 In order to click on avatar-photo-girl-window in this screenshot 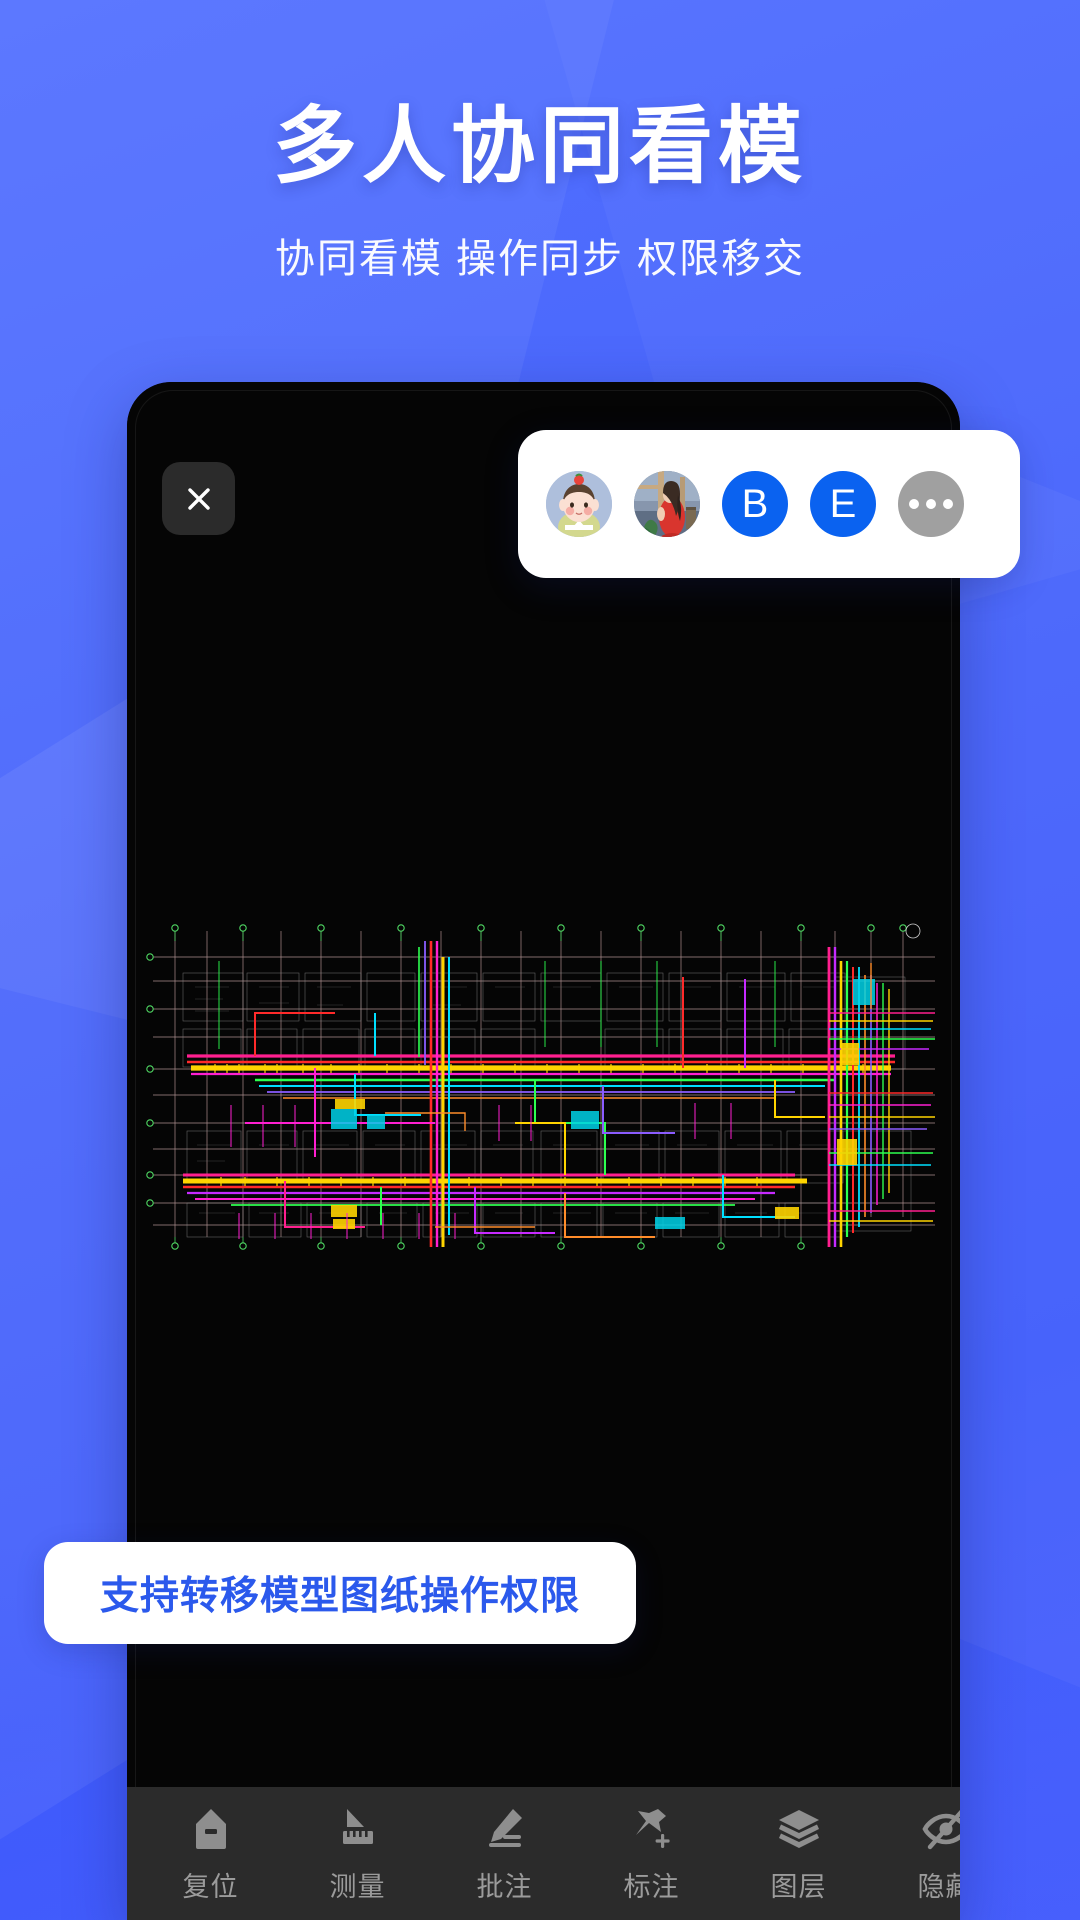, I will do `click(667, 504)`.